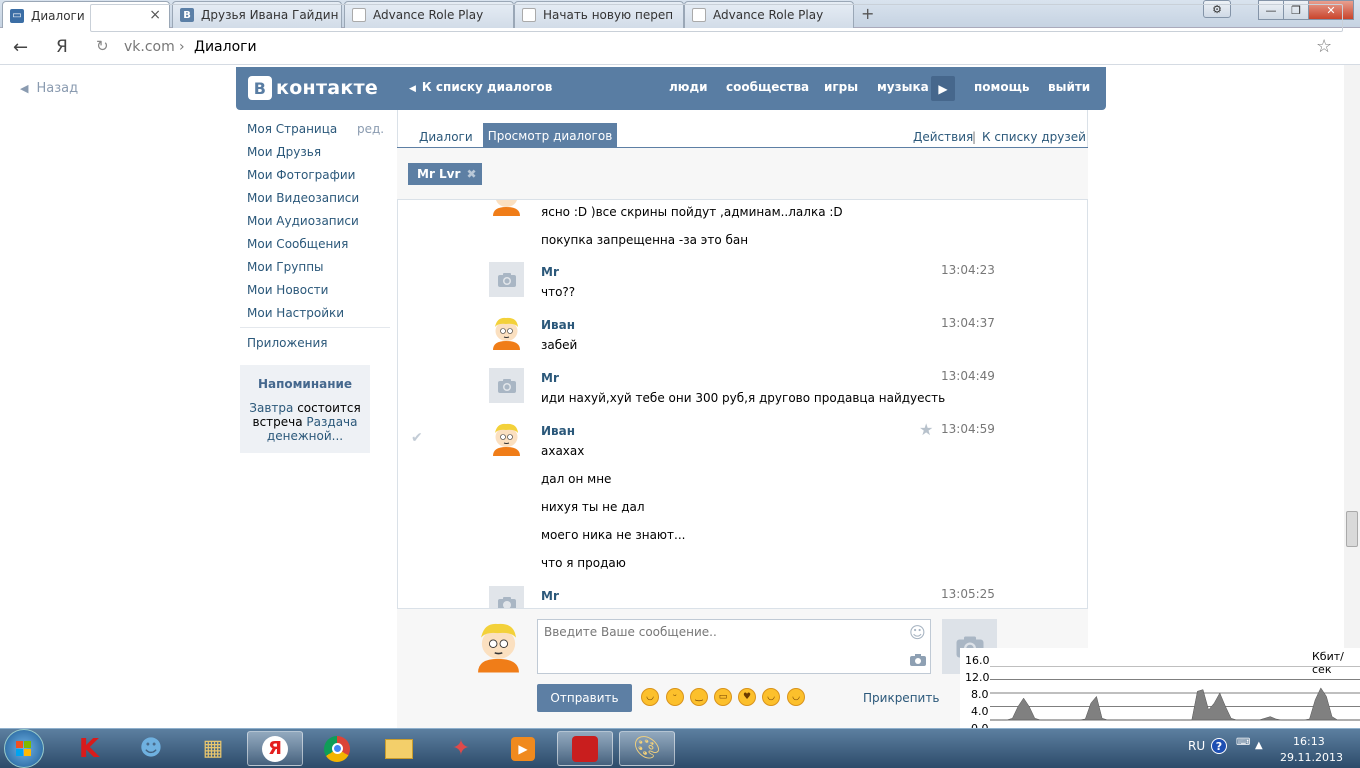 The height and width of the screenshot is (768, 1360). Describe the element at coordinates (968, 376) in the screenshot. I see `message-time: 13:04:49` at that location.